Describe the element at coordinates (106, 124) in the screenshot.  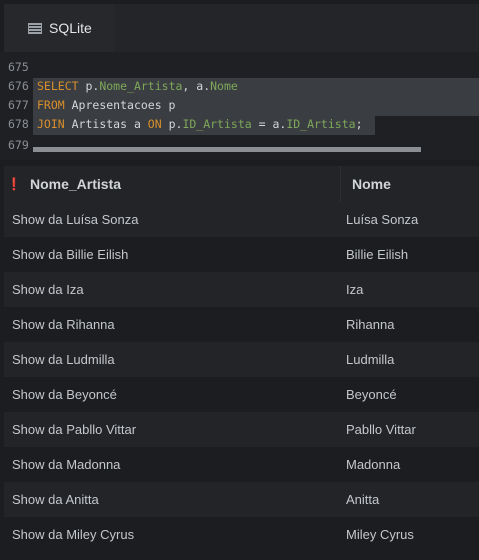
I see `sql-text: Artistas a` at that location.